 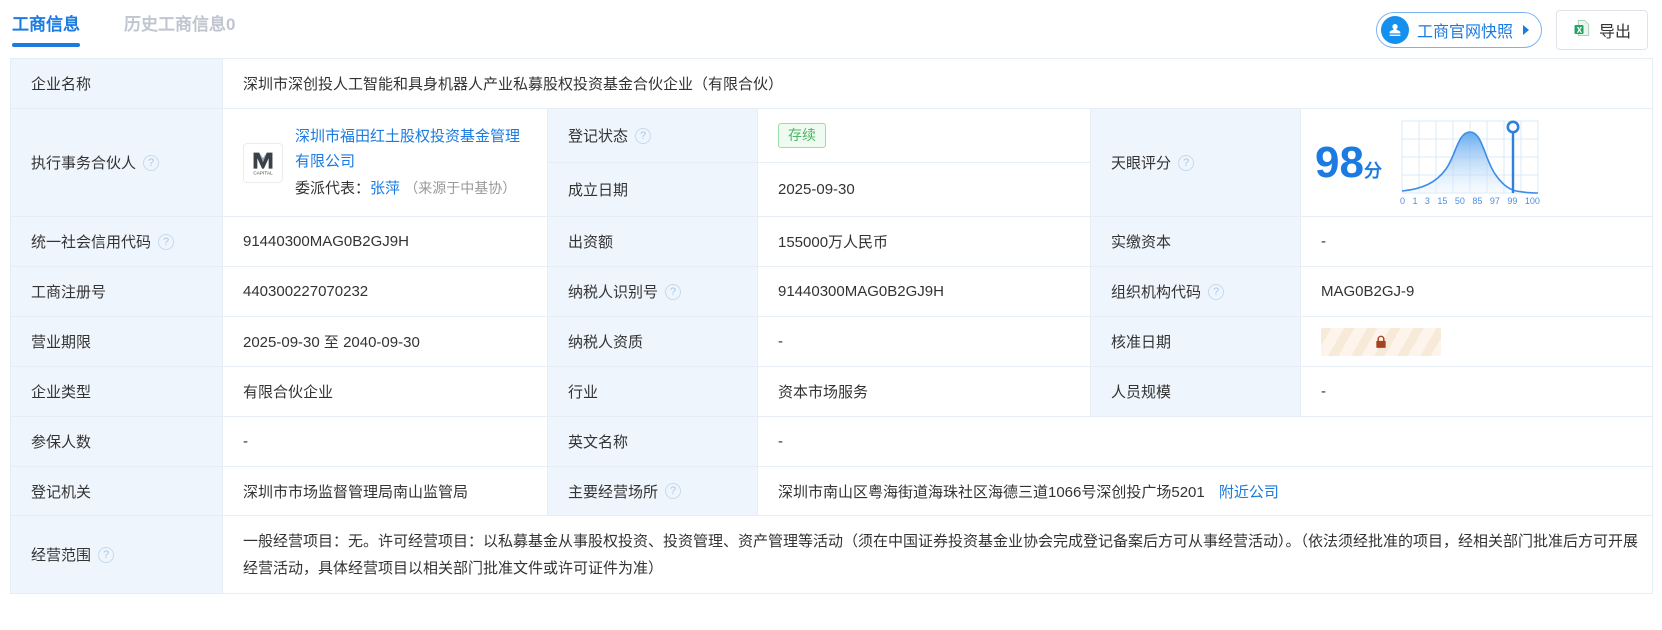 What do you see at coordinates (1464, 32) in the screenshot?
I see `official-snapshot-label: 工商官网快照` at bounding box center [1464, 32].